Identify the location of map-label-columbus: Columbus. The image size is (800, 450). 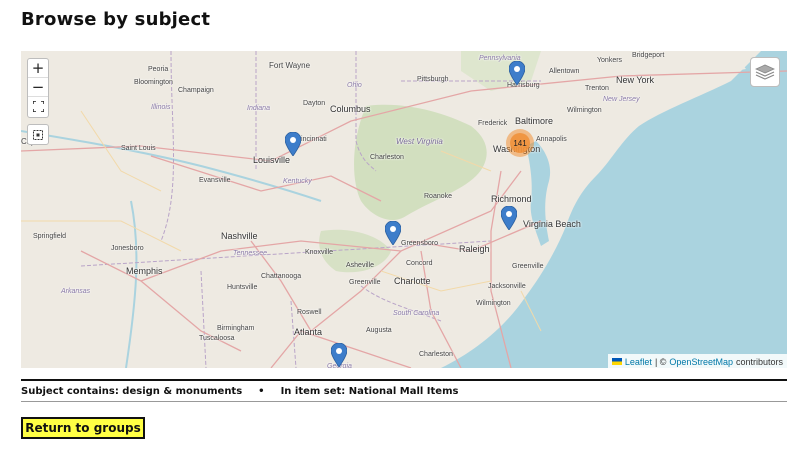
(350, 109).